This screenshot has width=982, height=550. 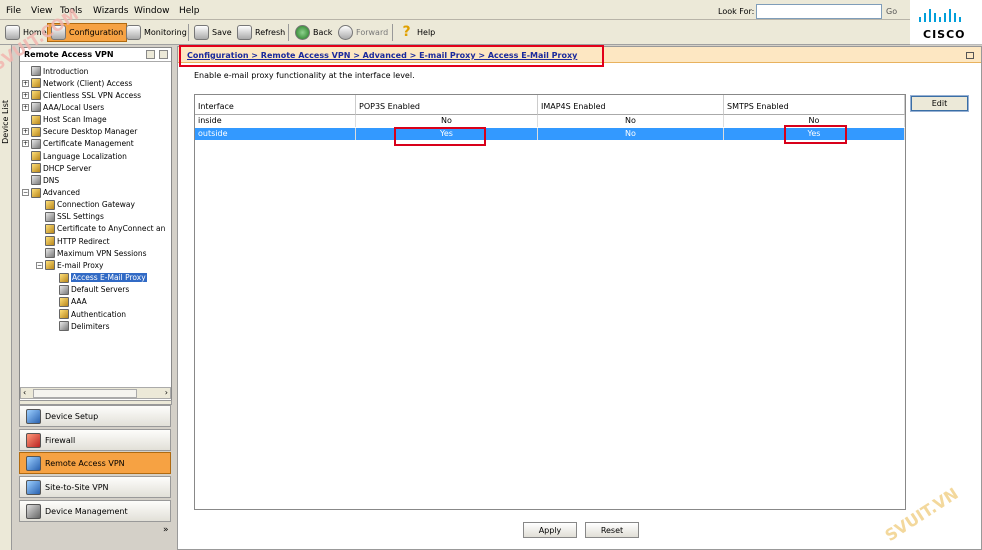 I want to click on nav-tree-label: E-mail Proxy, so click(x=80, y=265).